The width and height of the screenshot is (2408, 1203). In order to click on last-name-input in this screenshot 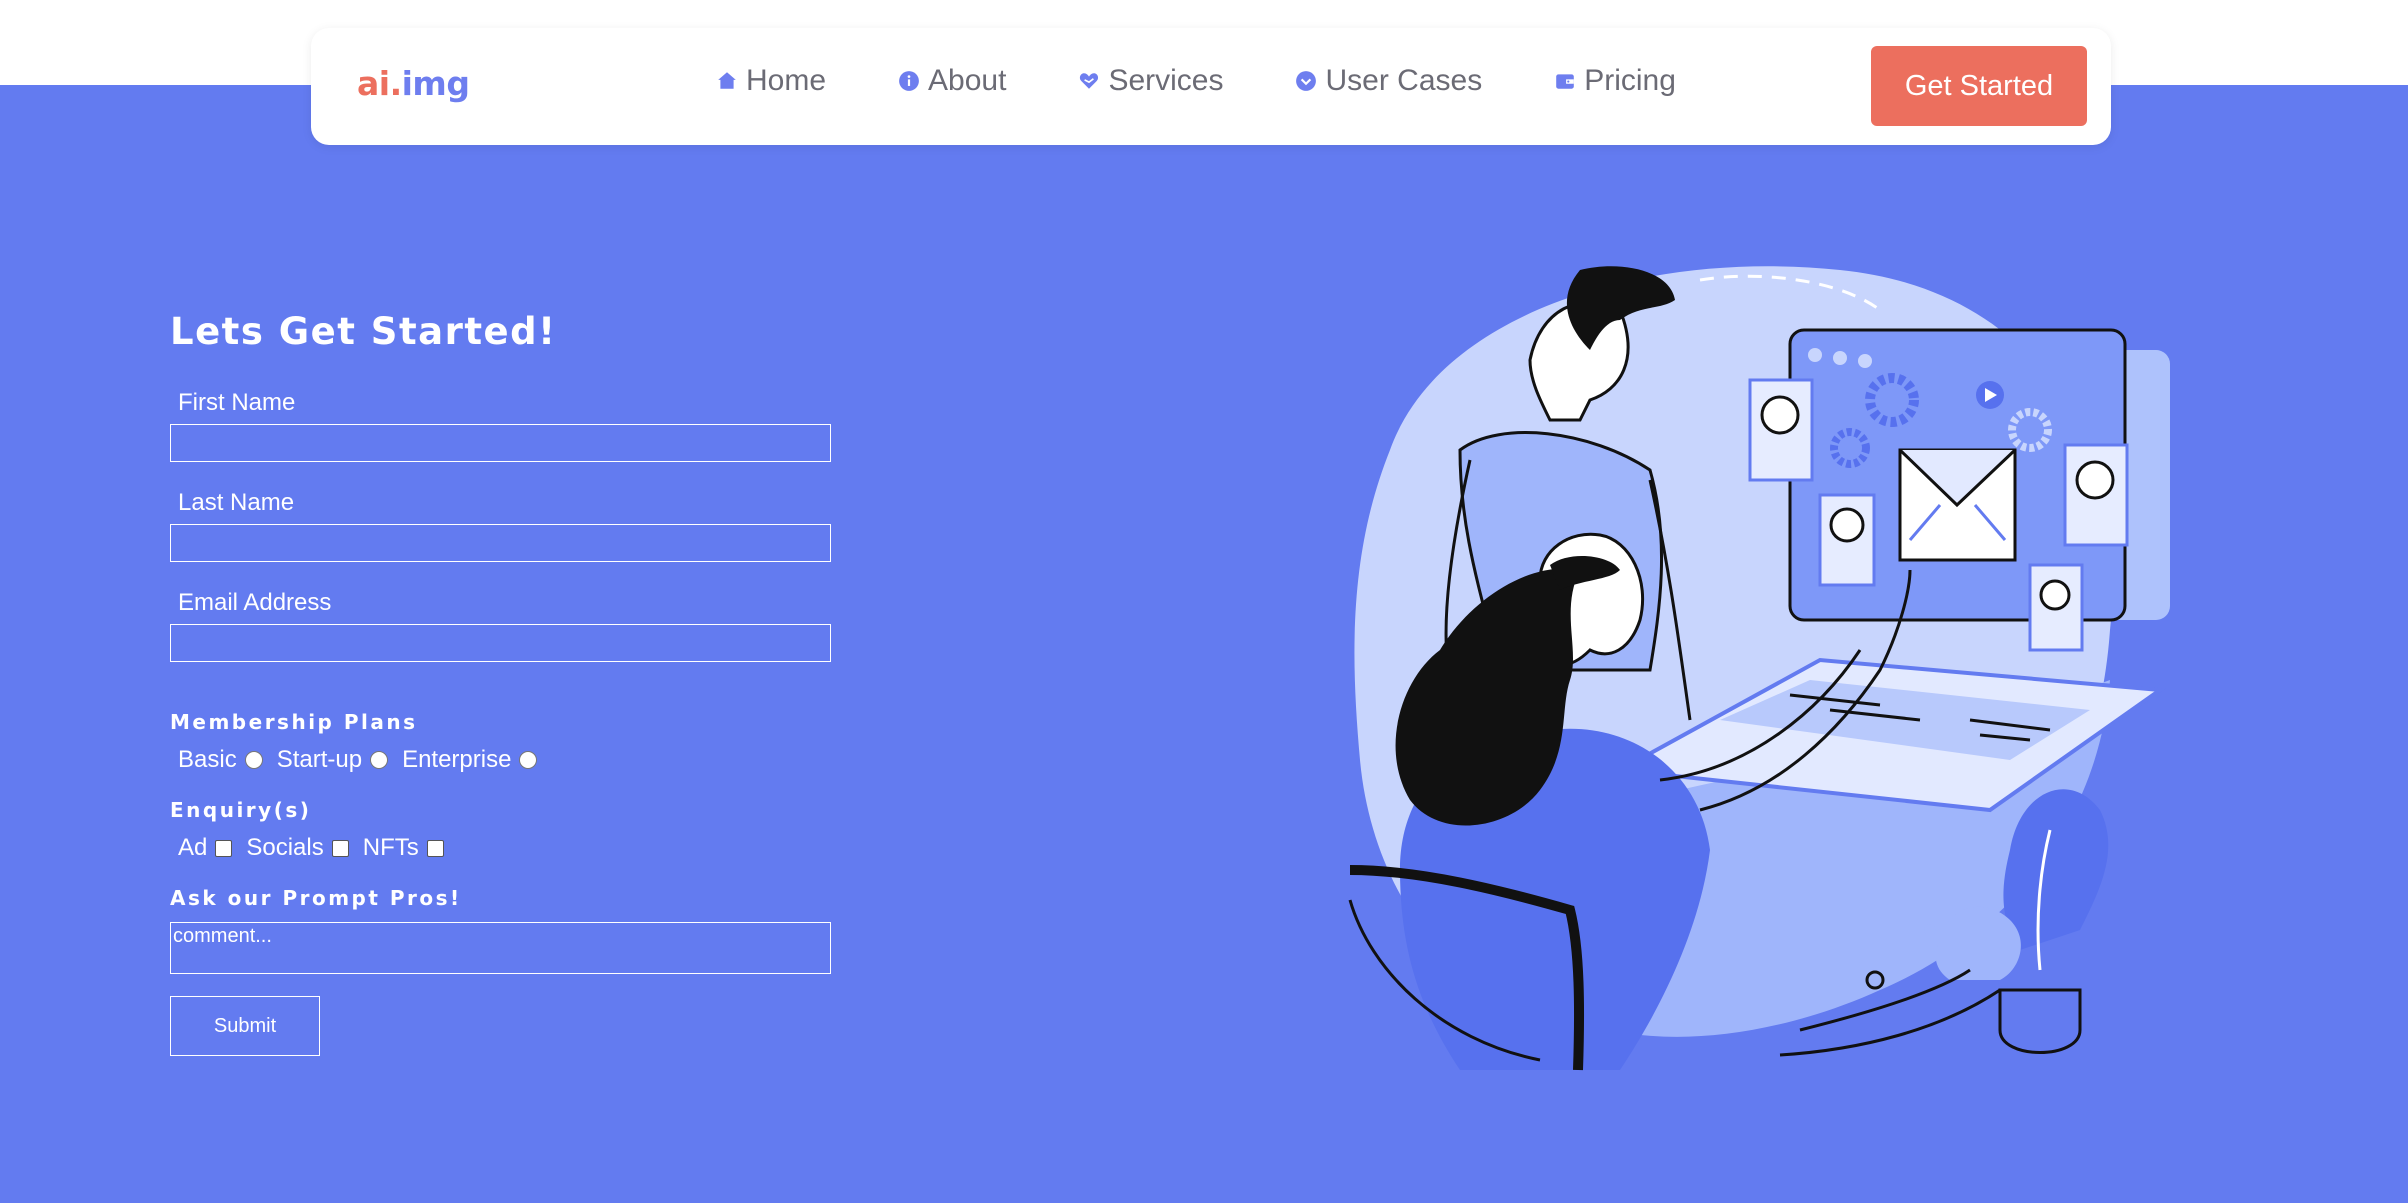, I will do `click(500, 543)`.